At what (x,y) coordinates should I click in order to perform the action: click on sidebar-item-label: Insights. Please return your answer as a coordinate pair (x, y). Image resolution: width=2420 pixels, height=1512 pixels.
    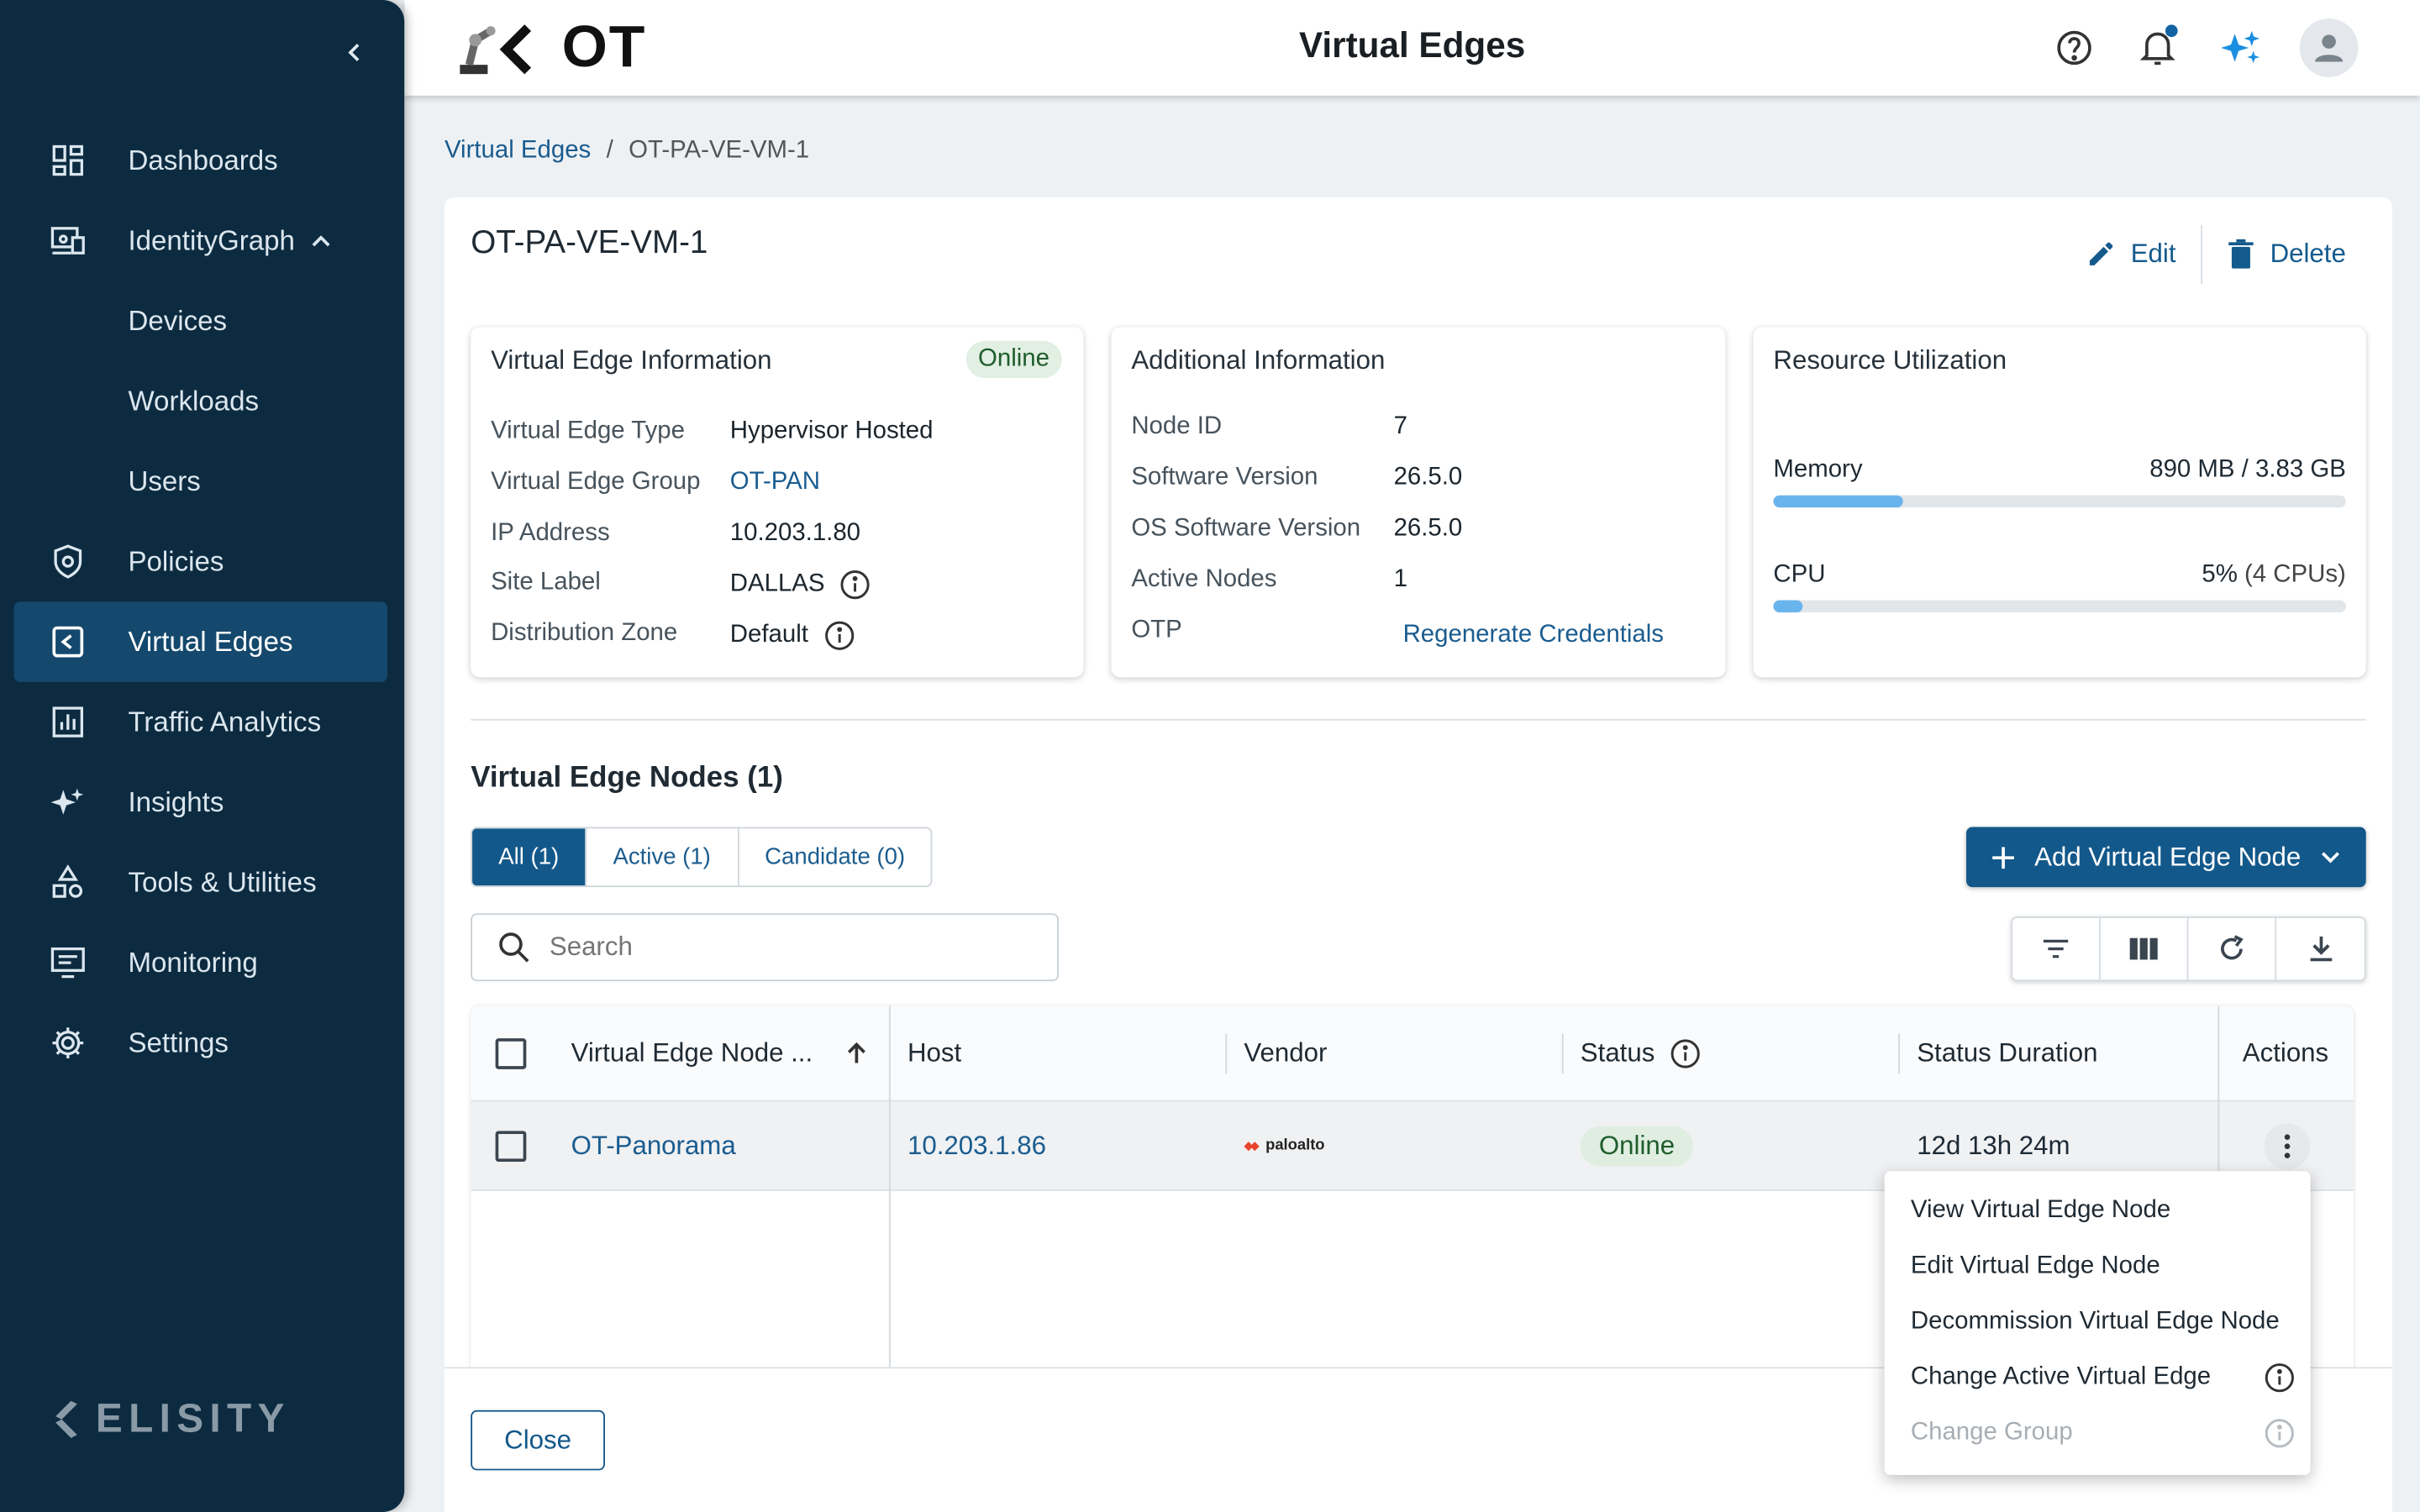
    Looking at the image, I should click on (176, 801).